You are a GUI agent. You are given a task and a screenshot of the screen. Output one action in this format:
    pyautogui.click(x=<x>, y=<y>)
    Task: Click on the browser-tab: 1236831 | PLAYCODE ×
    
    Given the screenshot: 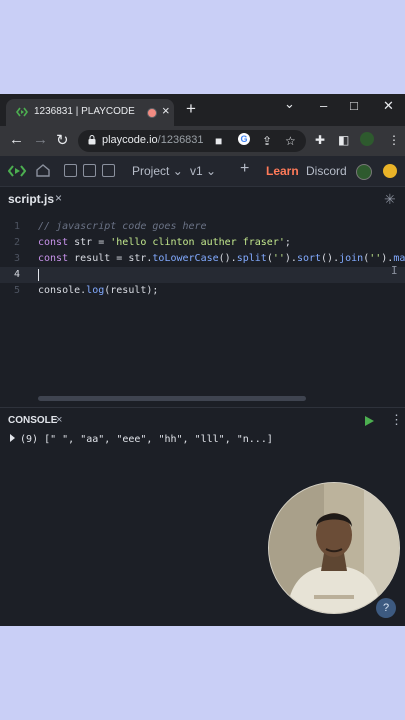 What is the action you would take?
    pyautogui.click(x=90, y=112)
    